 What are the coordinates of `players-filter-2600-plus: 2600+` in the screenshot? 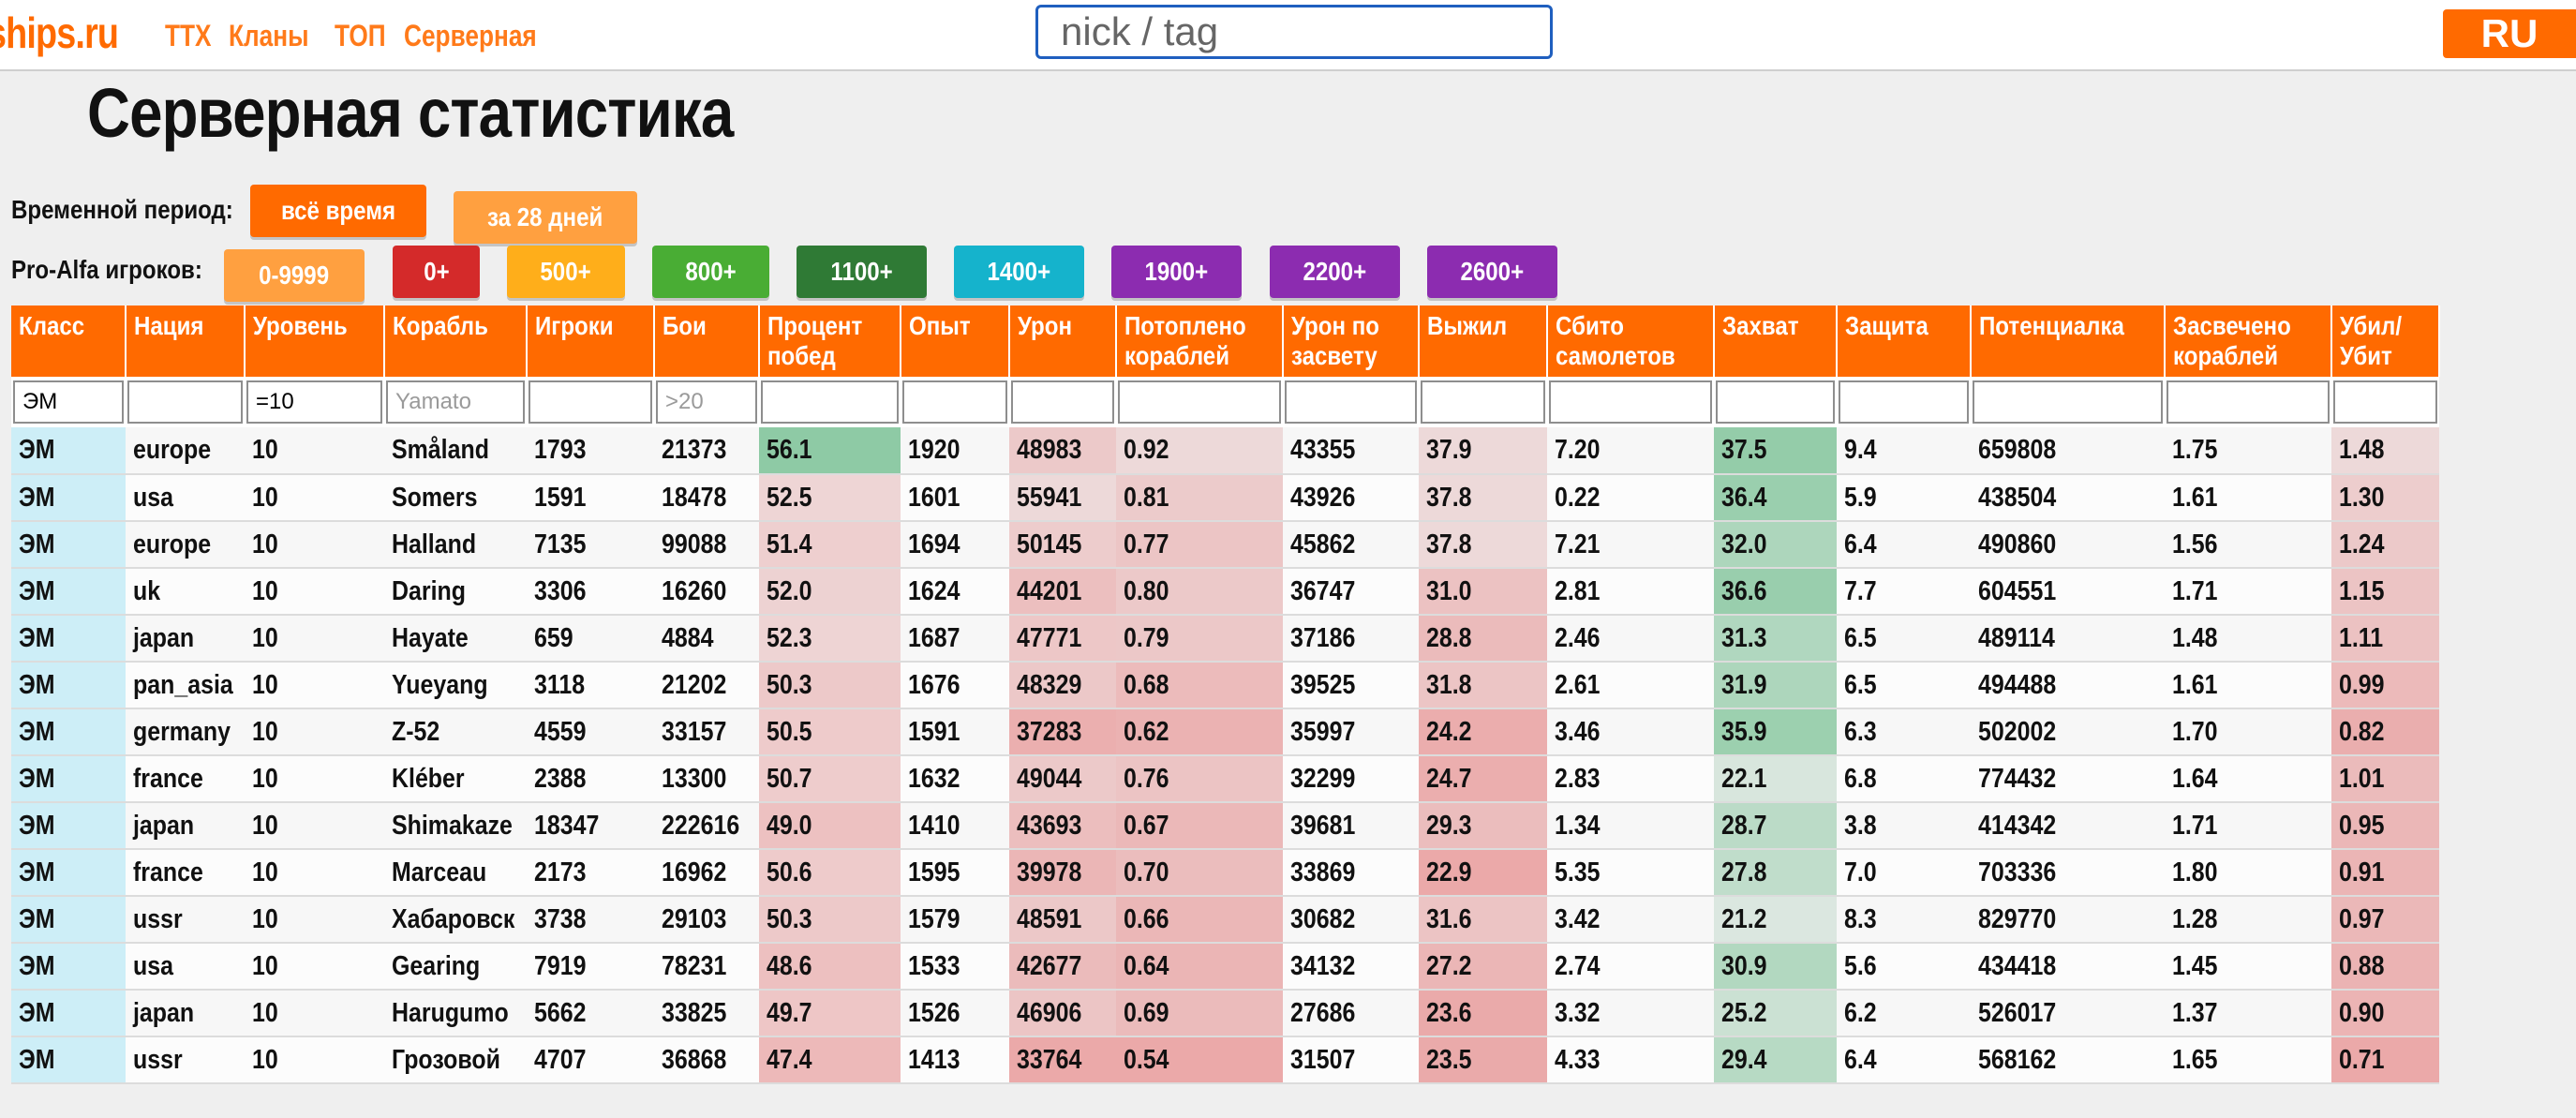 It's located at (1492, 272).